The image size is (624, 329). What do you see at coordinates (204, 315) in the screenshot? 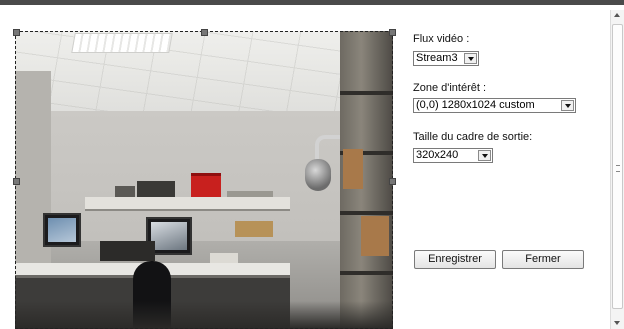
I see `floor` at bounding box center [204, 315].